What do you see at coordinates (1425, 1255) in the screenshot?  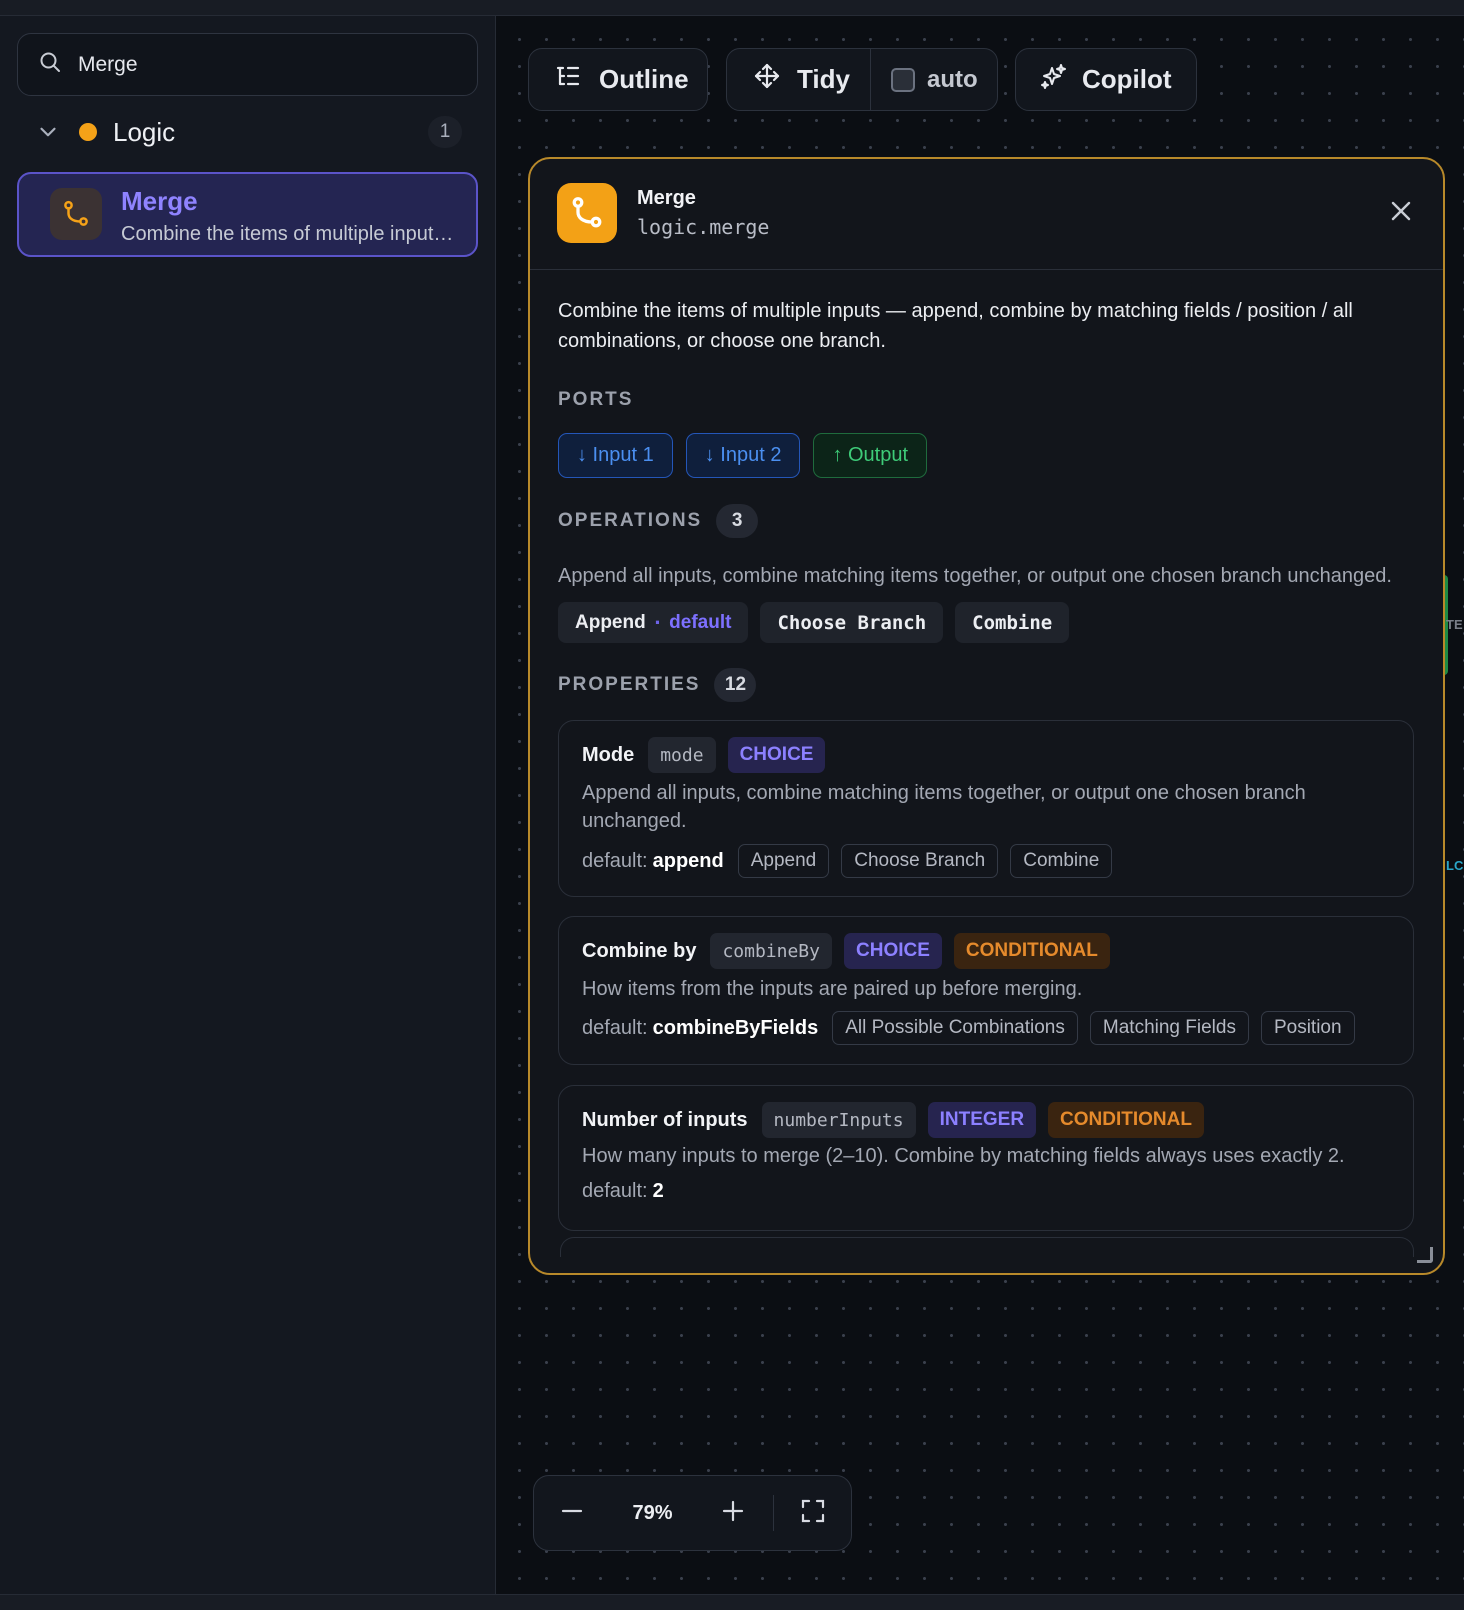 I see `resize-handle` at bounding box center [1425, 1255].